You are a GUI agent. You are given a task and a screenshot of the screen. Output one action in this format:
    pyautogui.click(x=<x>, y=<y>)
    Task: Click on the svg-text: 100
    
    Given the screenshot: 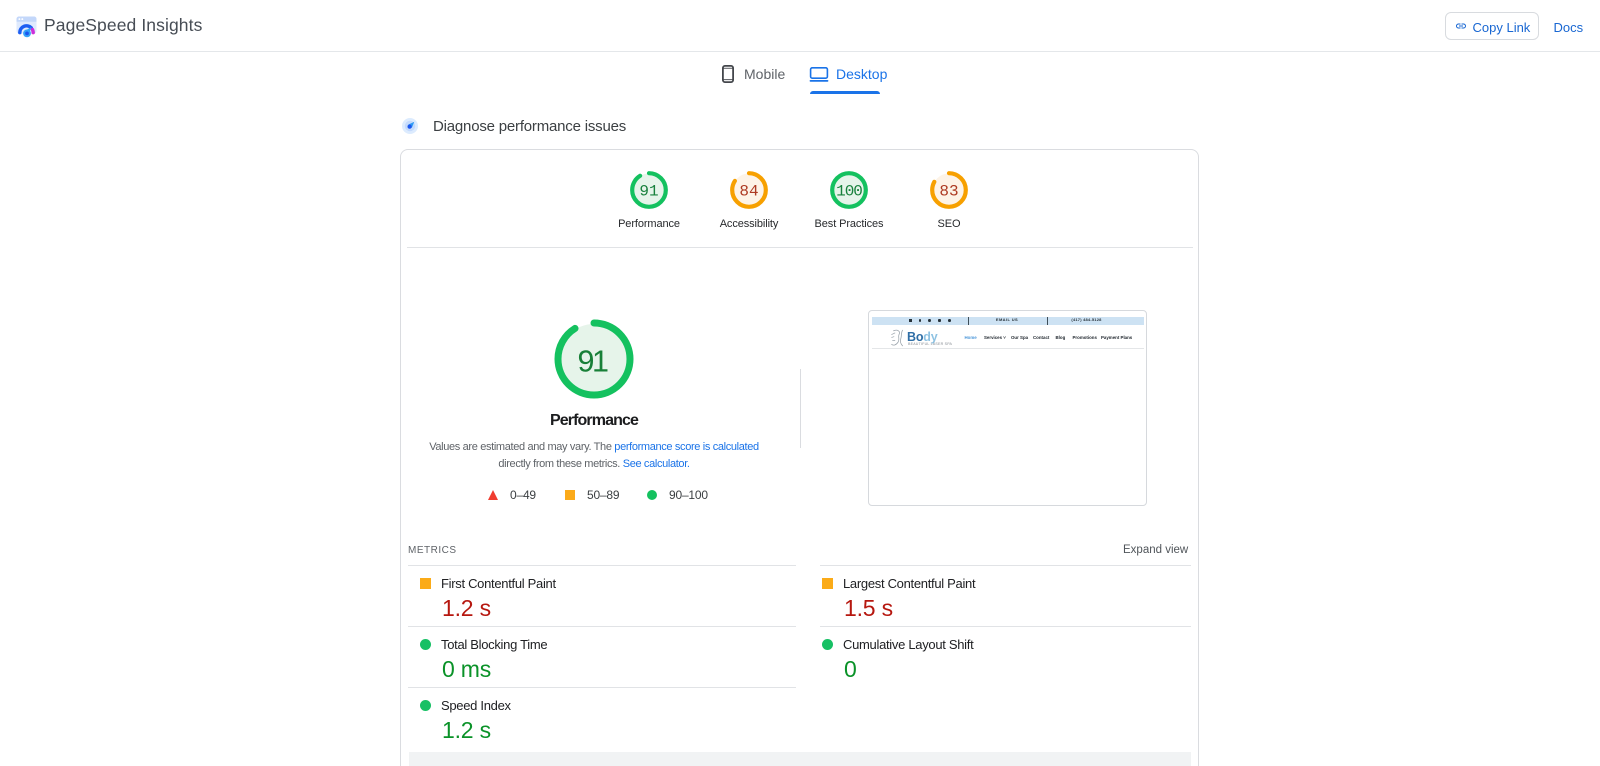 What is the action you would take?
    pyautogui.click(x=849, y=191)
    